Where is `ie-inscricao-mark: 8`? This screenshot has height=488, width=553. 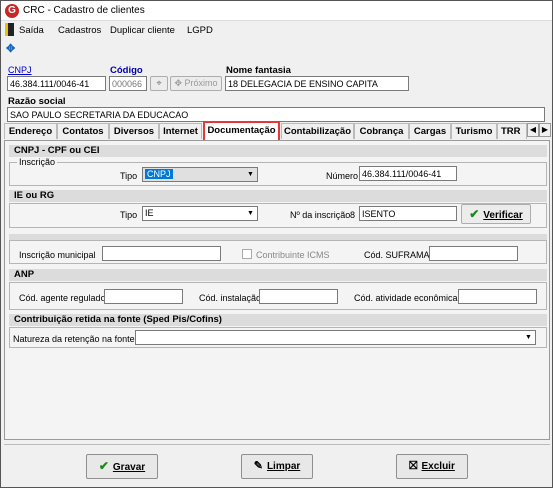
ie-inscricao-mark: 8 is located at coordinates (353, 215).